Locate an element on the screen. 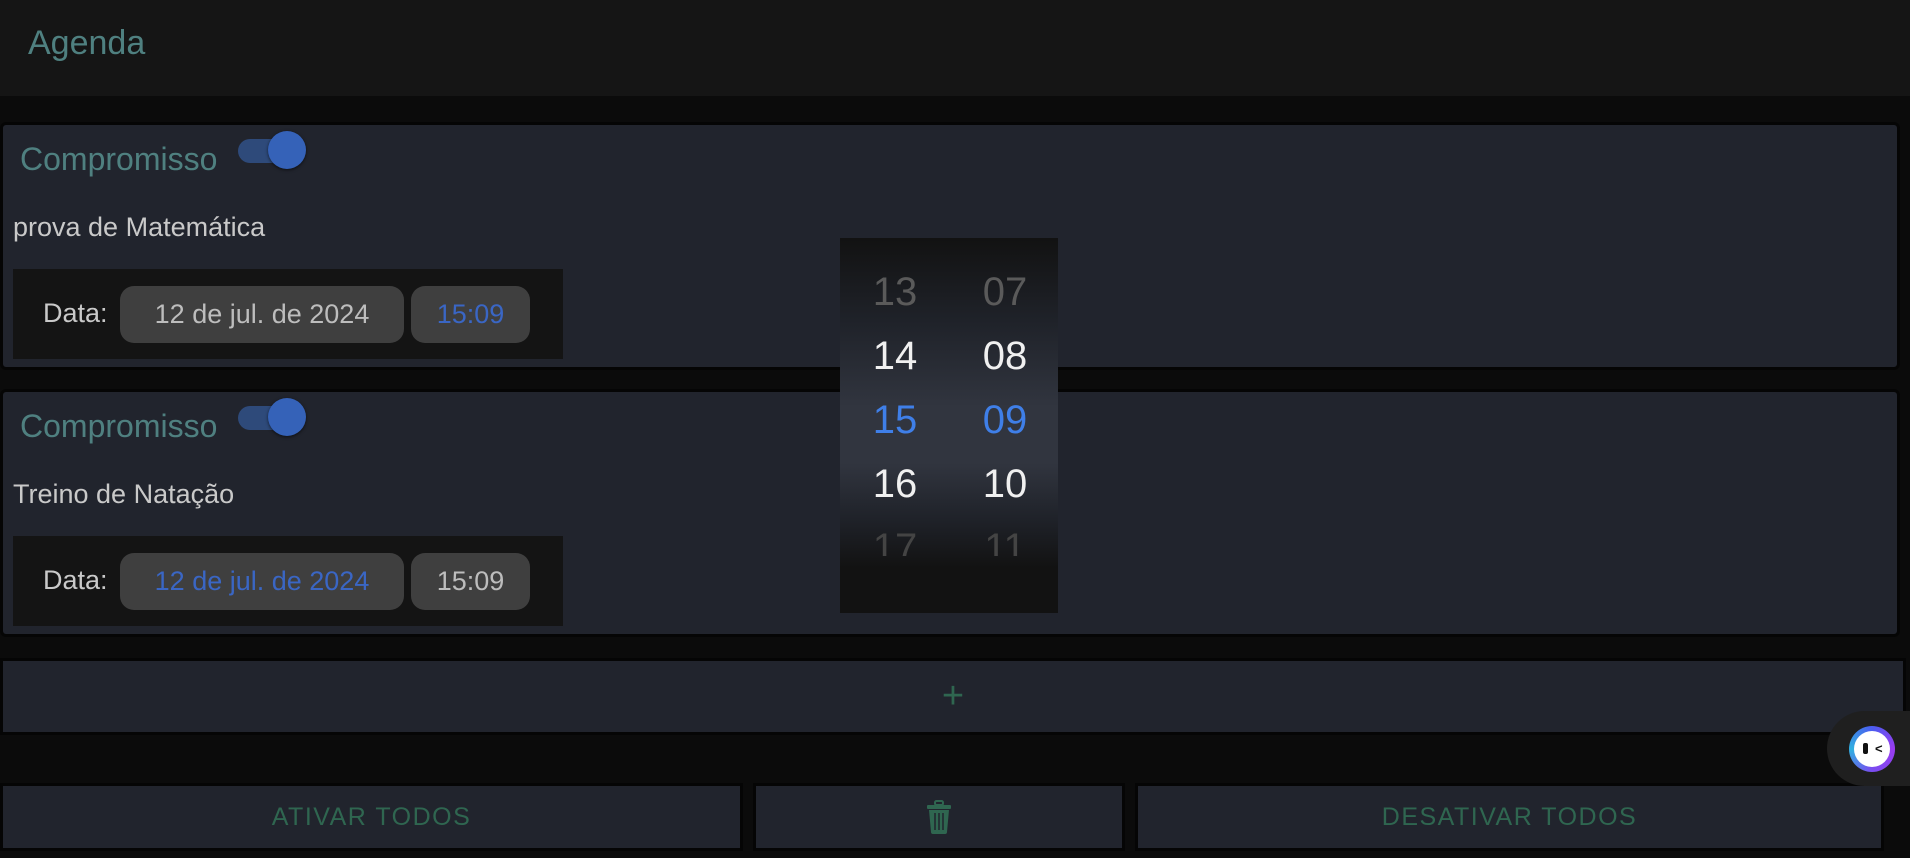 This screenshot has width=1910, height=858. trash-icon is located at coordinates (939, 817).